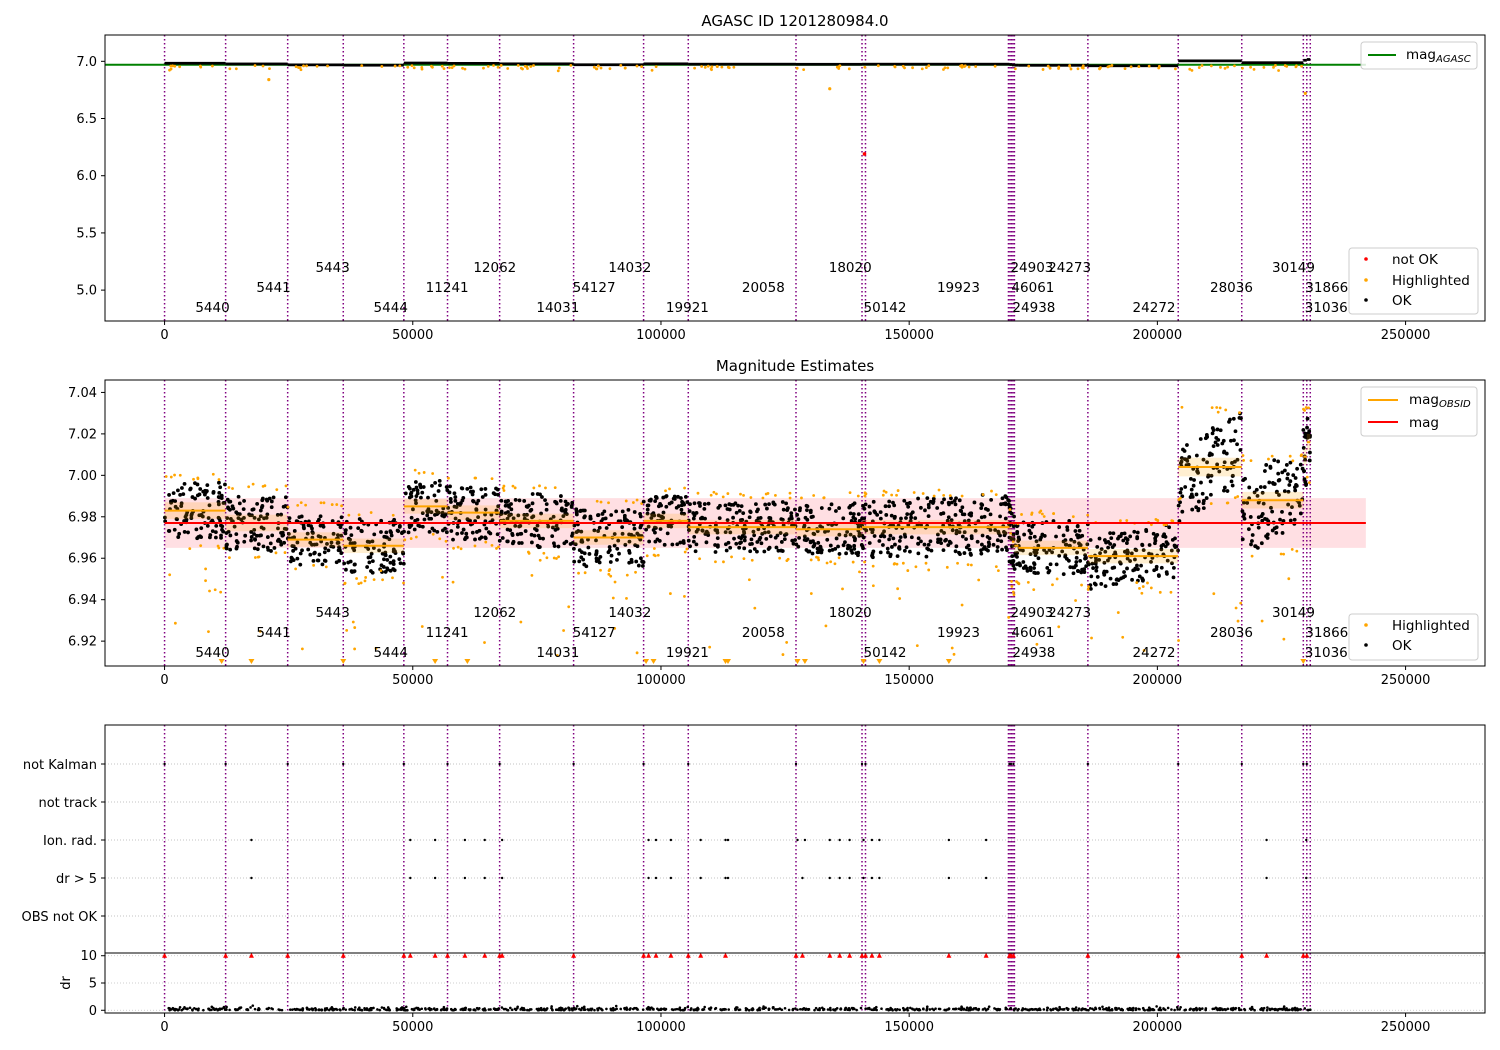 Image resolution: width=1500 pixels, height=1050 pixels. What do you see at coordinates (412, 1027) in the screenshot?
I see `x-tick-label: 50000` at bounding box center [412, 1027].